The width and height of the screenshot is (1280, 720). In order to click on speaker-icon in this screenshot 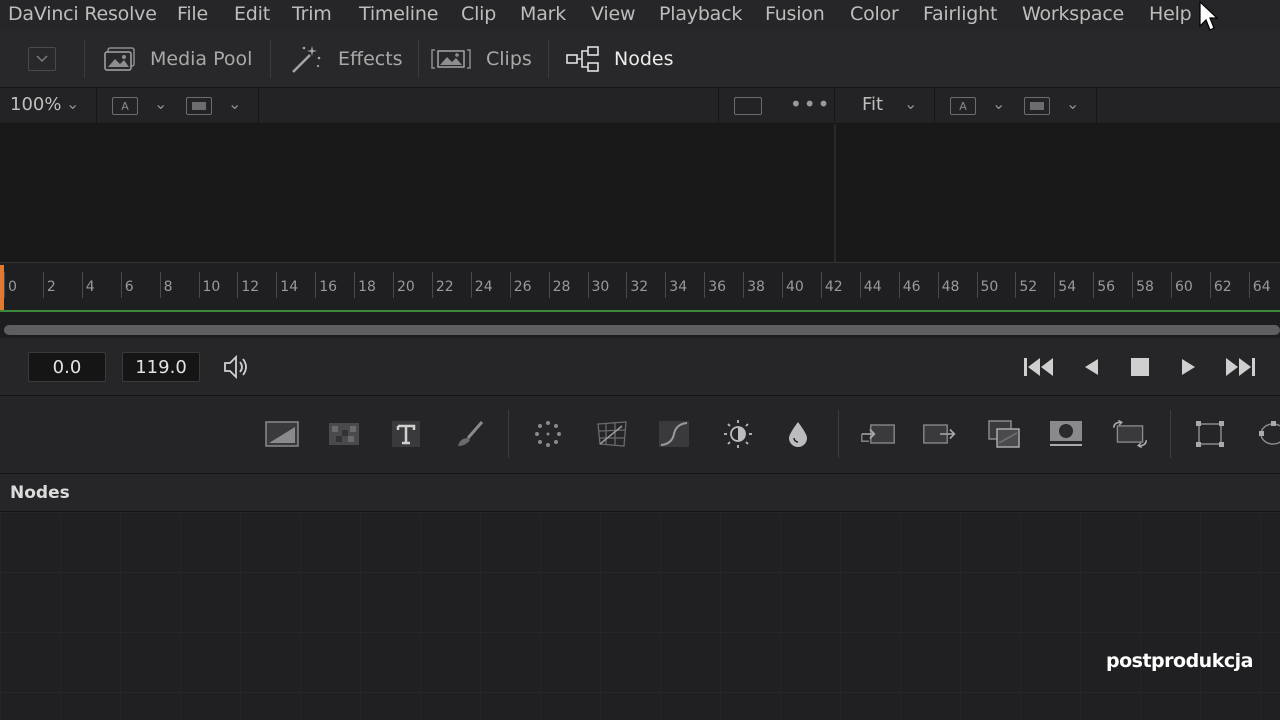, I will do `click(237, 369)`.